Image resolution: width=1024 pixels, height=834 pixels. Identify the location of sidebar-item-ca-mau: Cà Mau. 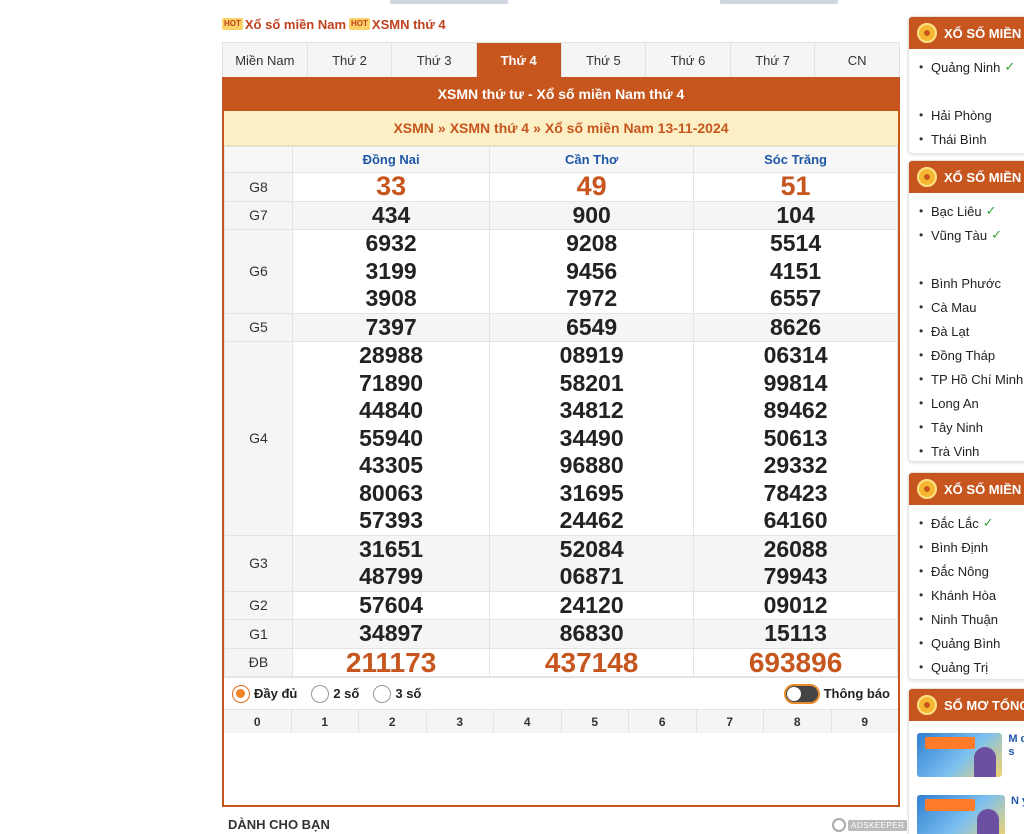
(966, 307).